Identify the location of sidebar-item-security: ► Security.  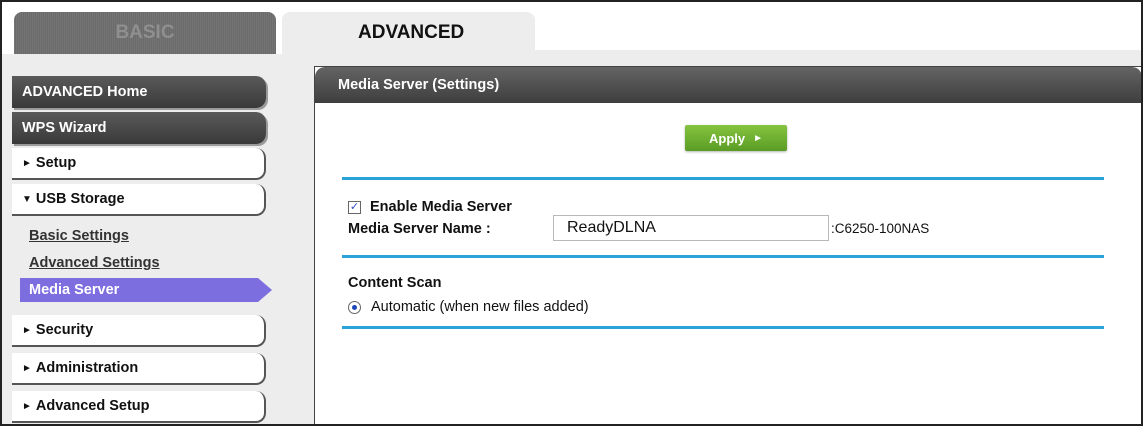
(139, 331).